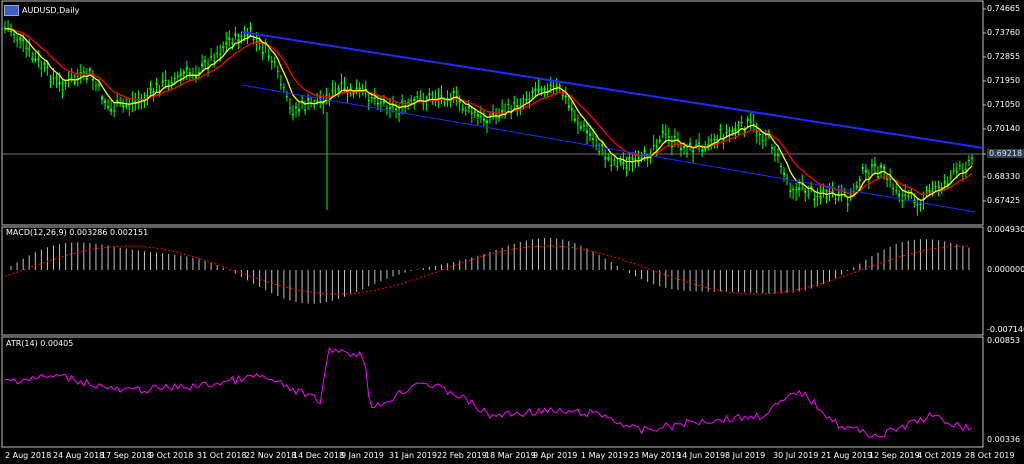 This screenshot has height=464, width=1024. I want to click on time-tick: 14 Dec 2018, so click(319, 455).